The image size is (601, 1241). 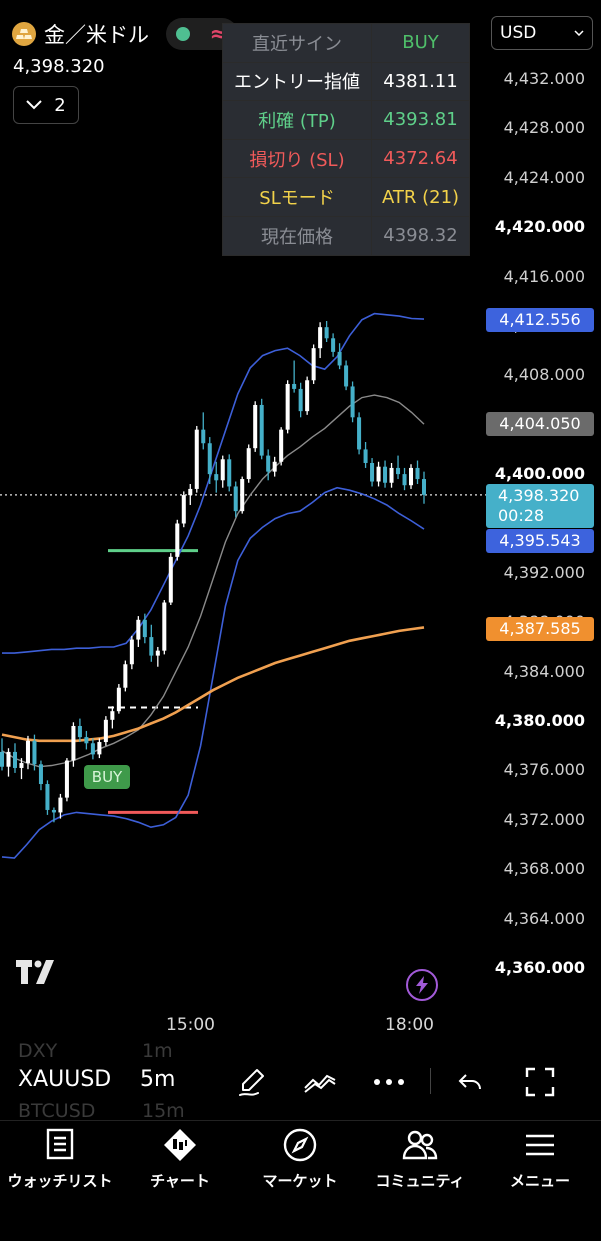 I want to click on interval-selector: 5m, so click(x=157, y=1079).